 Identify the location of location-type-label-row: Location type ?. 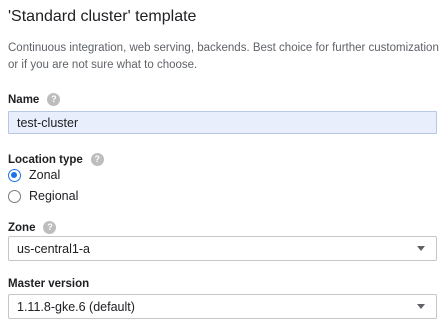
(56, 159).